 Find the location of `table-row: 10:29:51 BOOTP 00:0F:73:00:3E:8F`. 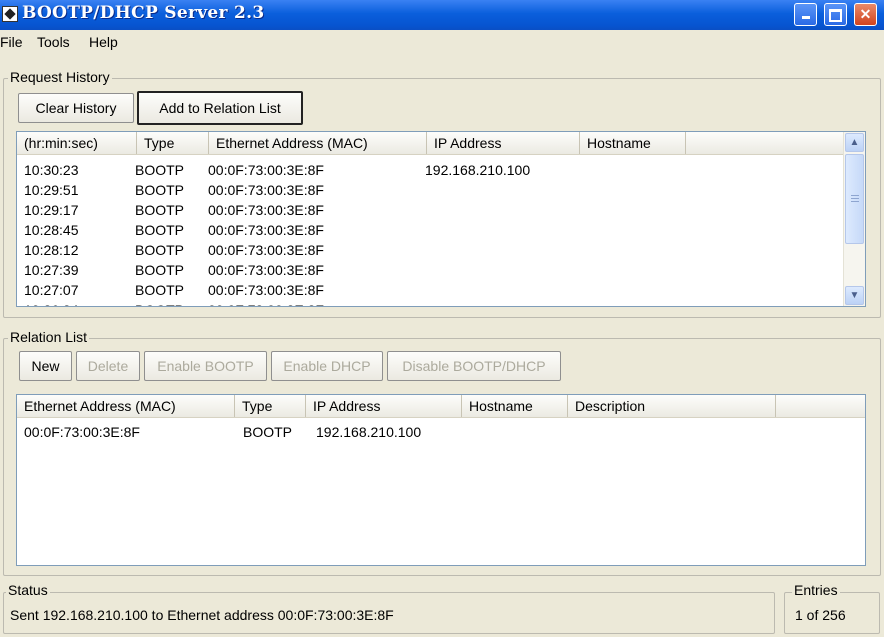

table-row: 10:29:51 BOOTP 00:0F:73:00:3E:8F is located at coordinates (427, 190).